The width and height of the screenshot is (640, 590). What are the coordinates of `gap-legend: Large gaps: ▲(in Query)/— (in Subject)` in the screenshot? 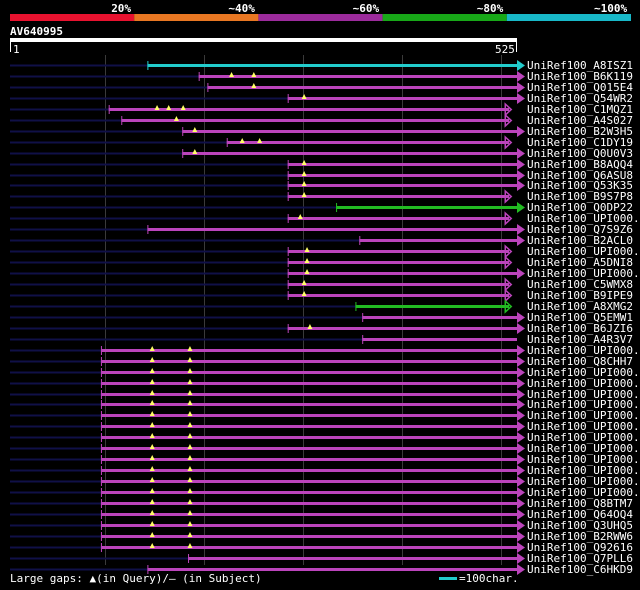 It's located at (136, 578).